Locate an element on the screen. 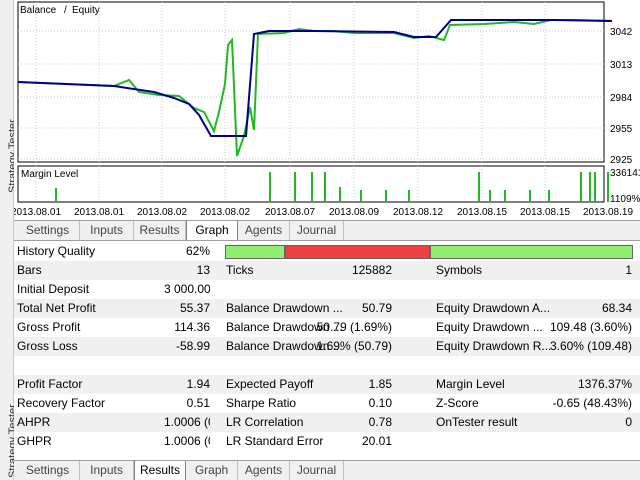 The height and width of the screenshot is (480, 640). result-value: 1 is located at coordinates (628, 270).